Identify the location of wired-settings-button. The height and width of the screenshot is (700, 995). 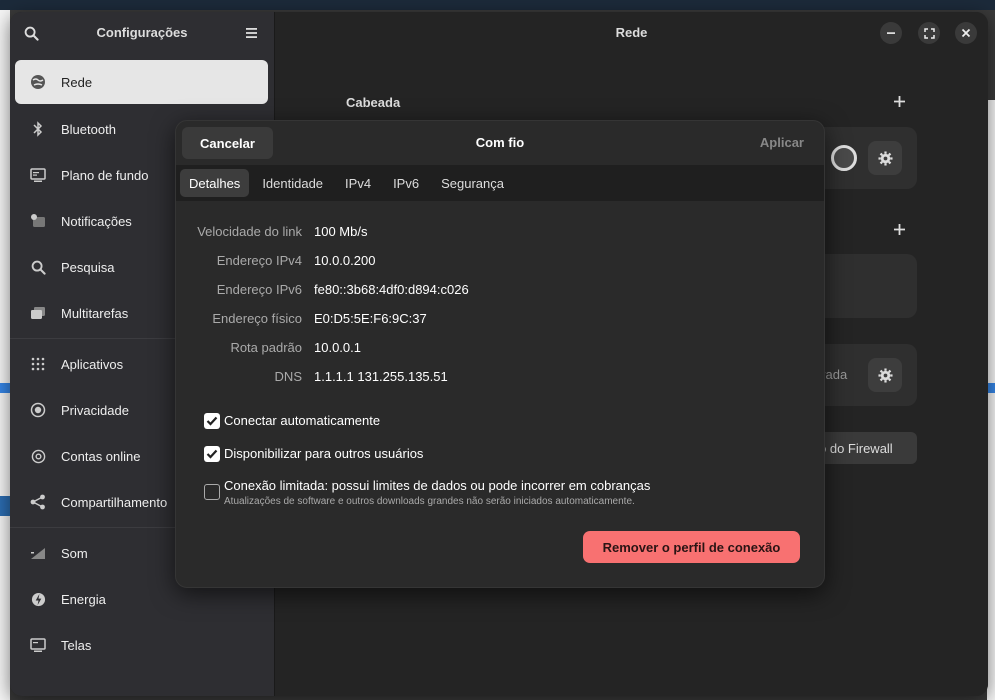
(885, 158).